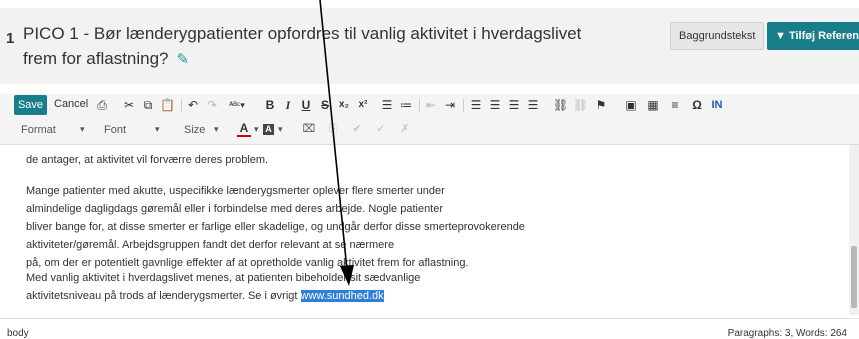 The image size is (859, 339). Describe the element at coordinates (270, 105) in the screenshot. I see `bold-icon: B` at that location.